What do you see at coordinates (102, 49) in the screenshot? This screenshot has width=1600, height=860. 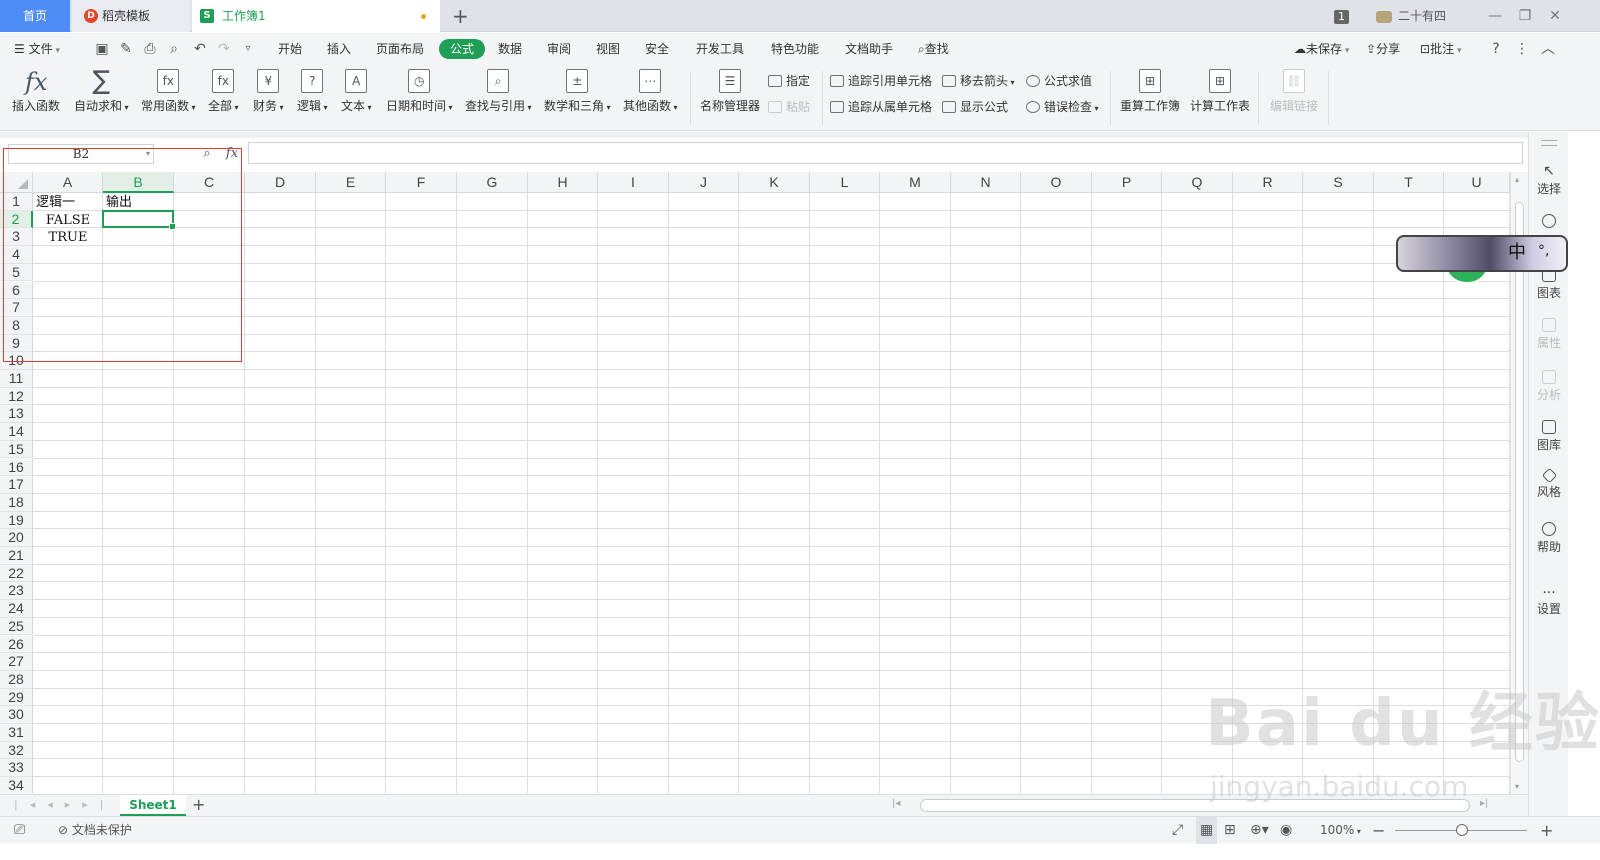 I see `save-icon: ▣` at bounding box center [102, 49].